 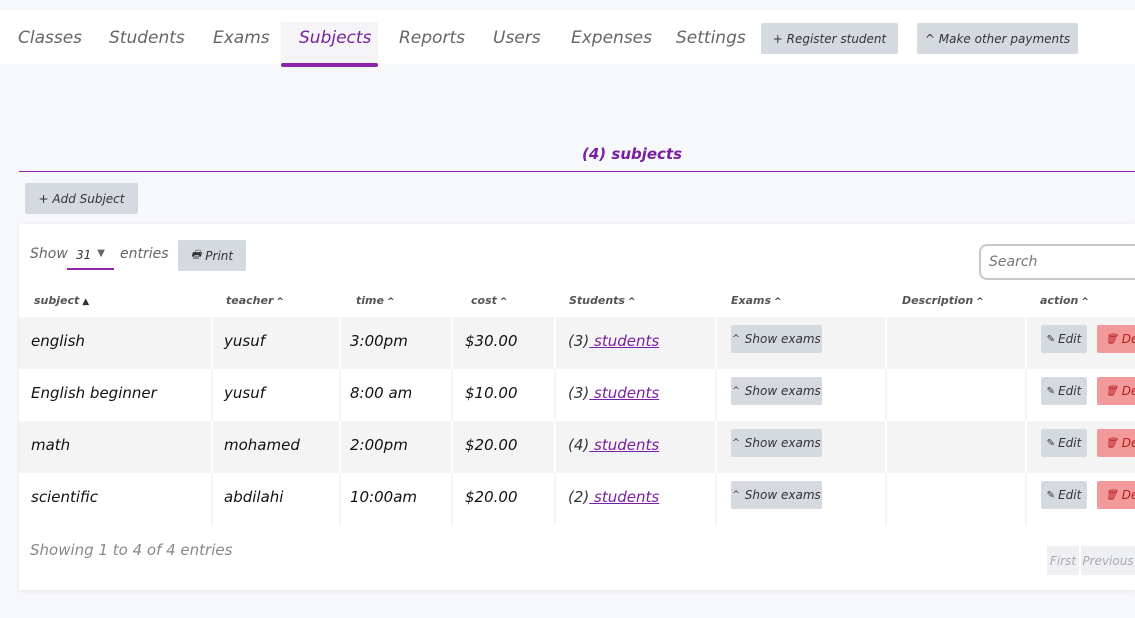 I want to click on subject-cell: English beginner, so click(x=94, y=393).